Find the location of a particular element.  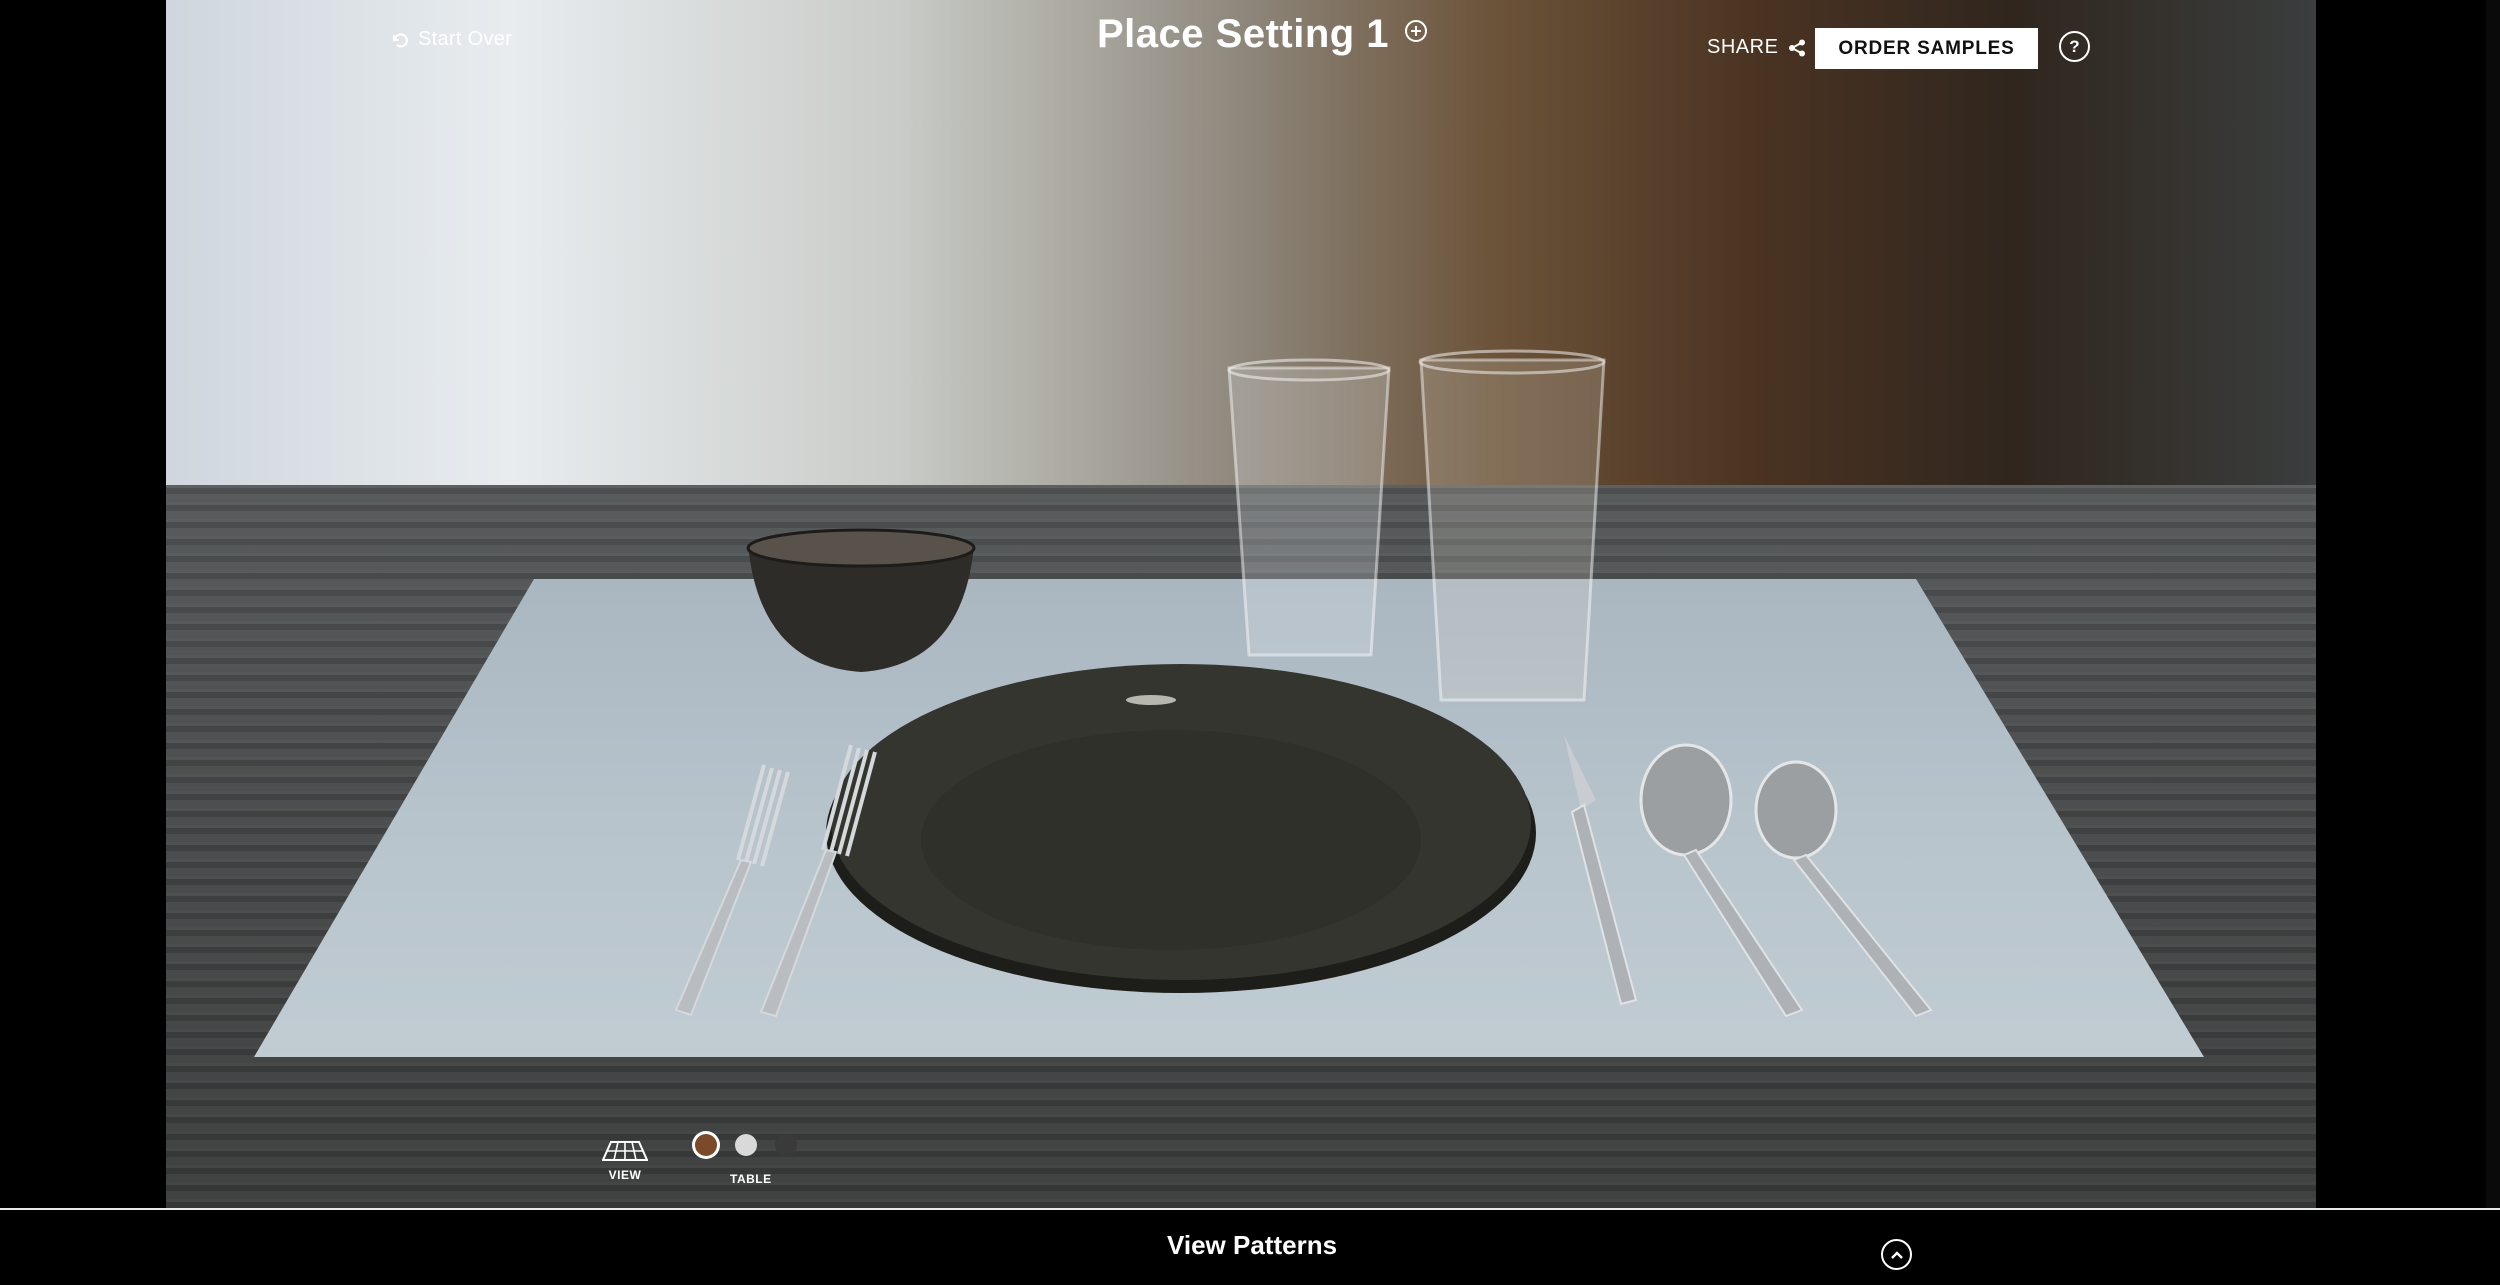

scrollbar is located at coordinates (2493, 604).